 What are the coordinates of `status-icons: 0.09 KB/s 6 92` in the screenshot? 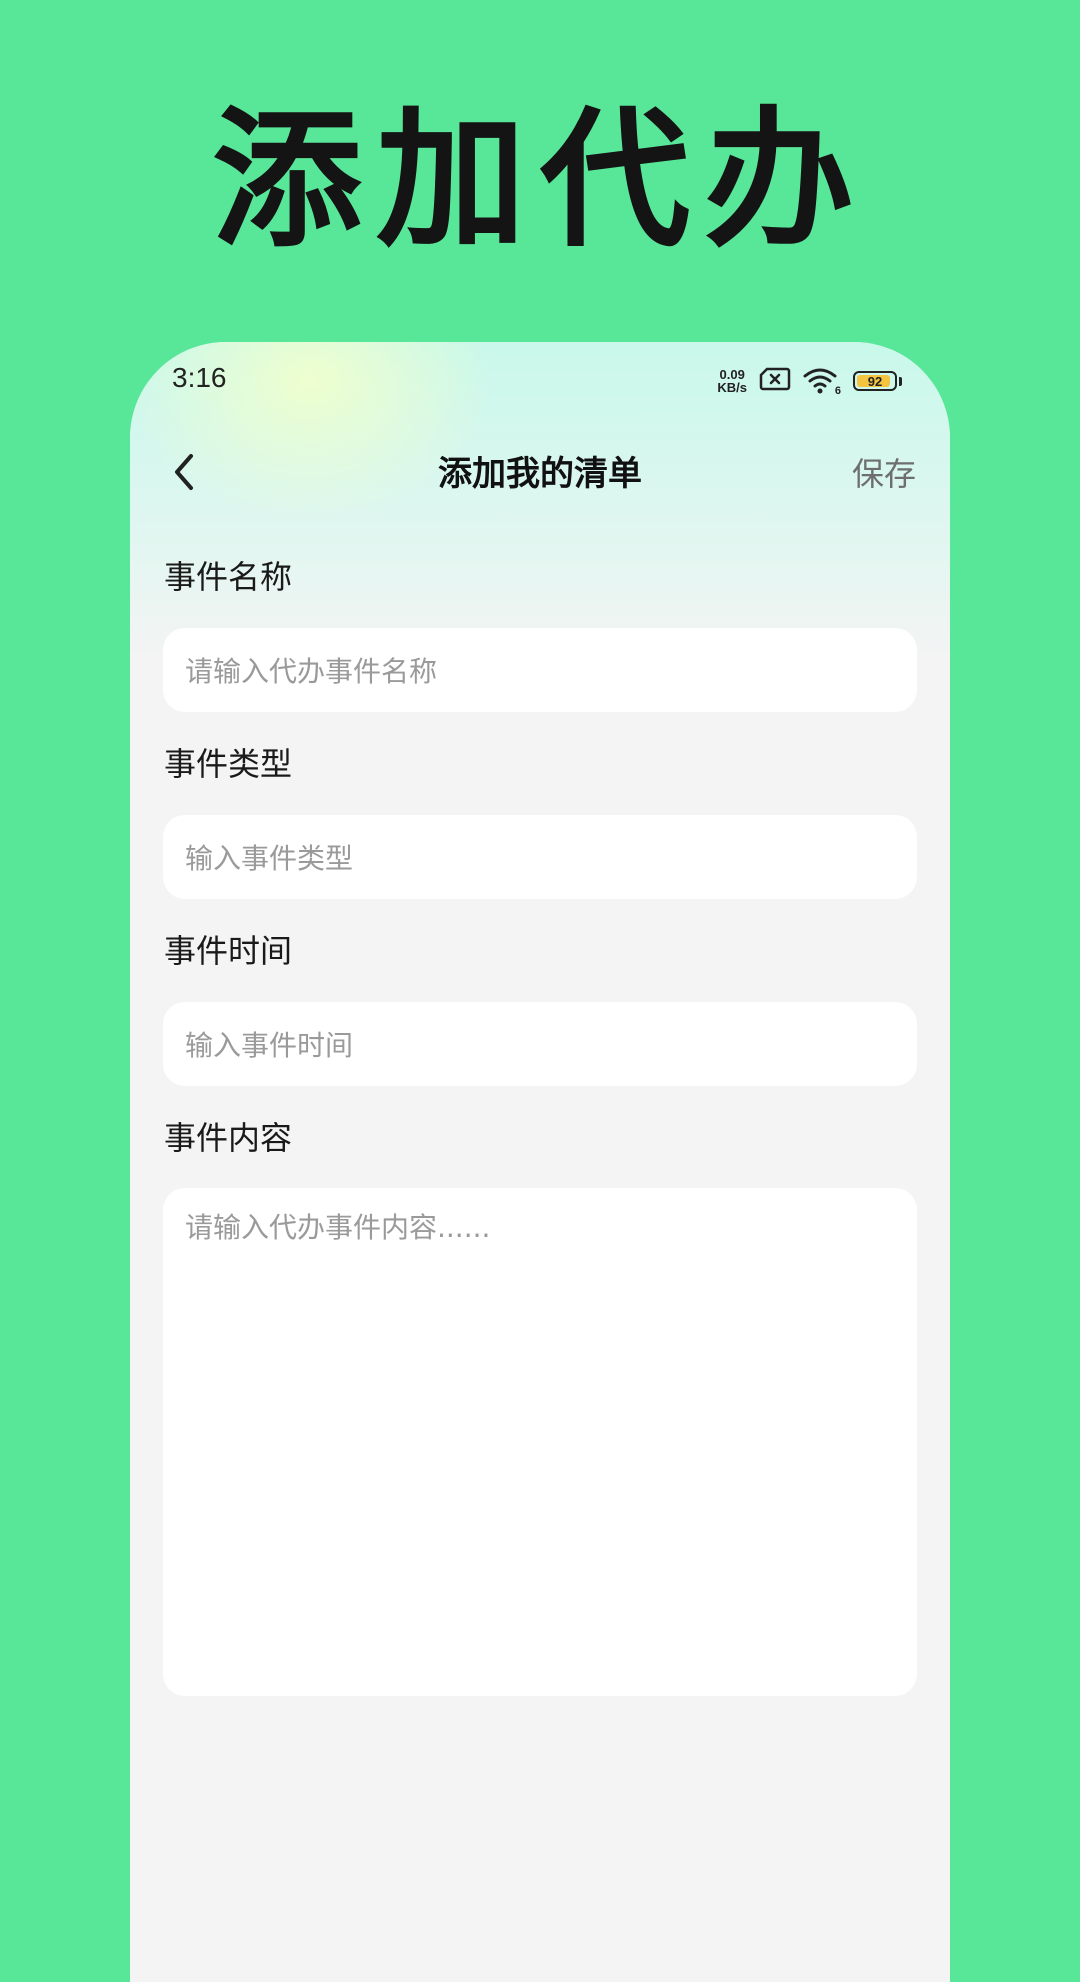 It's located at (809, 381).